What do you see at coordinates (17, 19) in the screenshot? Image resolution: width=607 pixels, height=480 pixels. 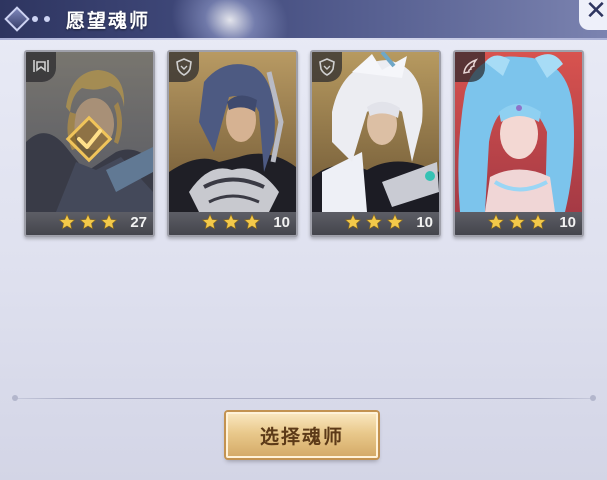 I see `header-diamond-ornament` at bounding box center [17, 19].